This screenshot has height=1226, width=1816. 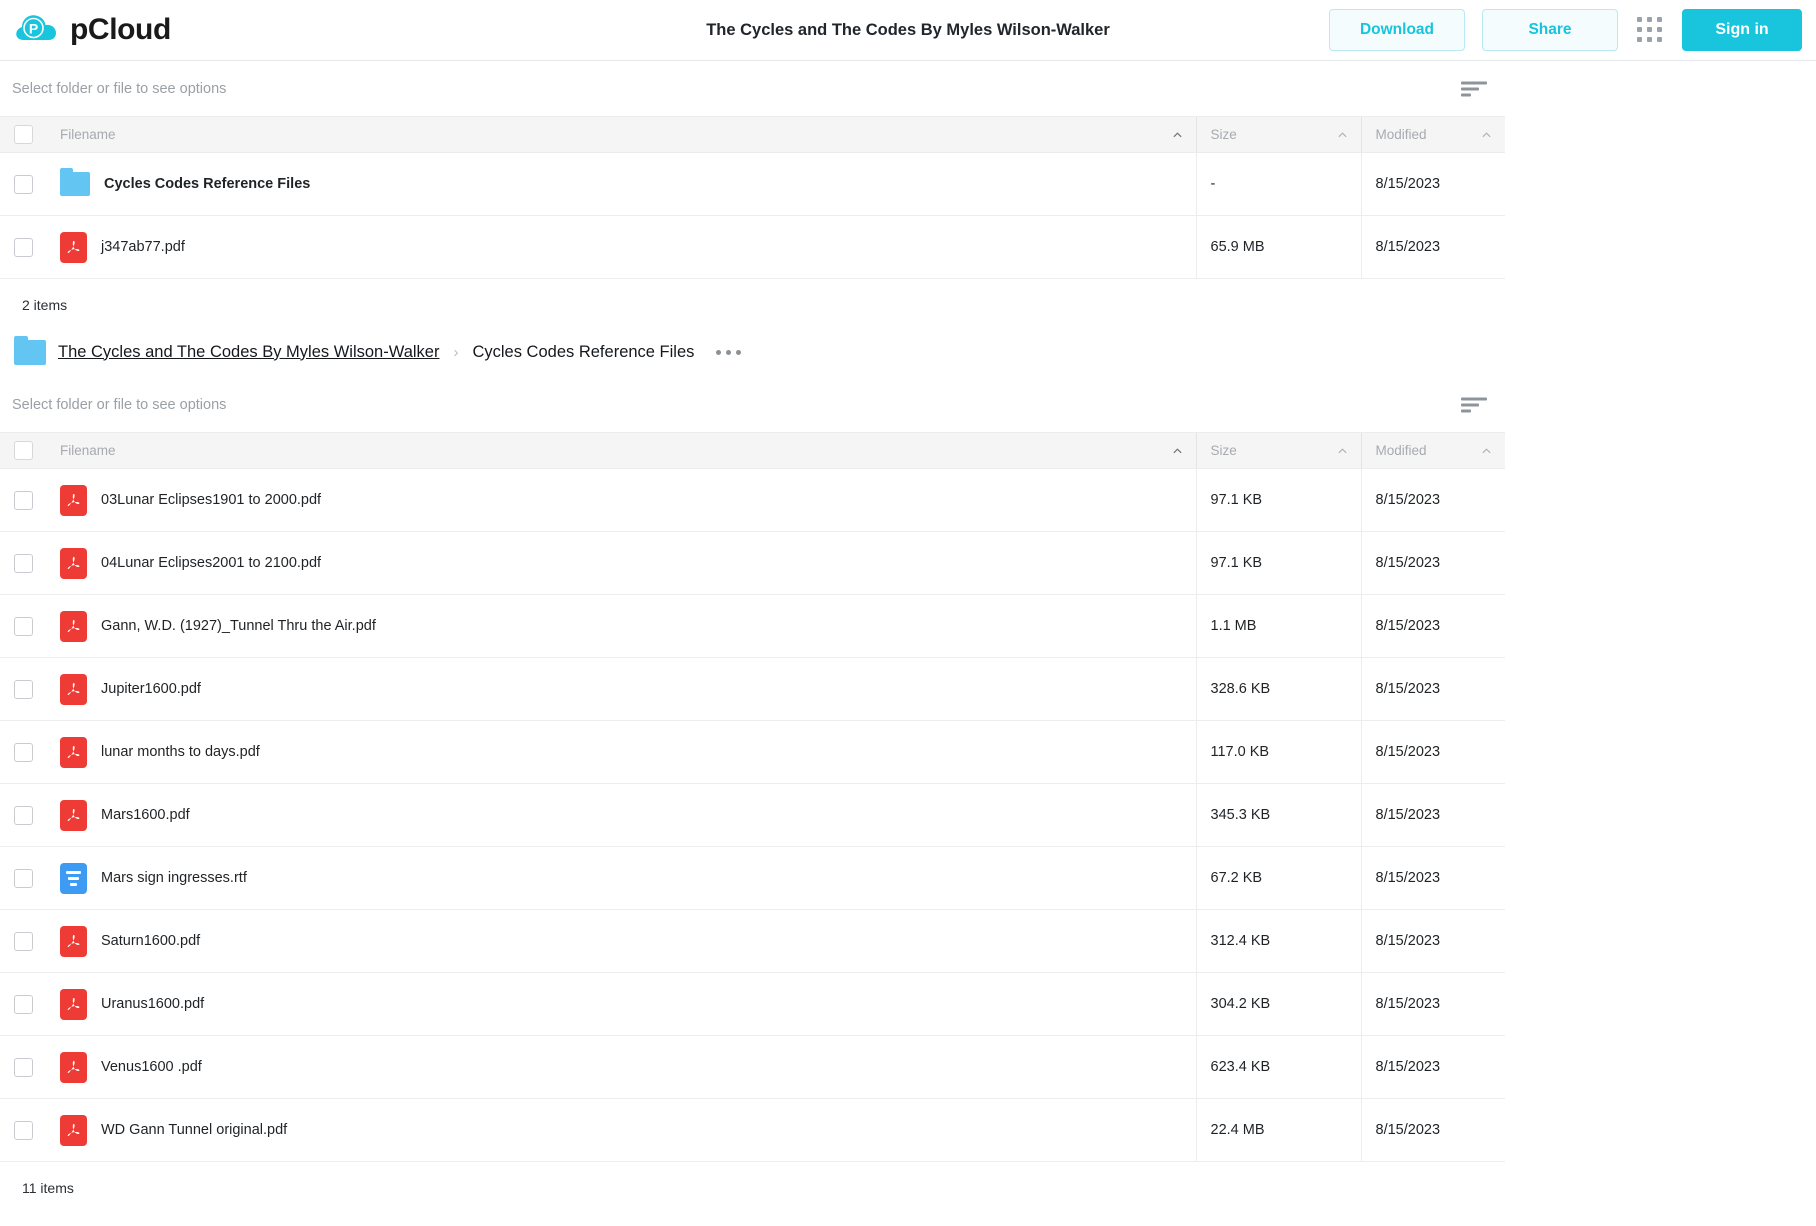 I want to click on table-row: Mars1600.pdf 345.3 KB 8/15/2023, so click(x=752, y=815).